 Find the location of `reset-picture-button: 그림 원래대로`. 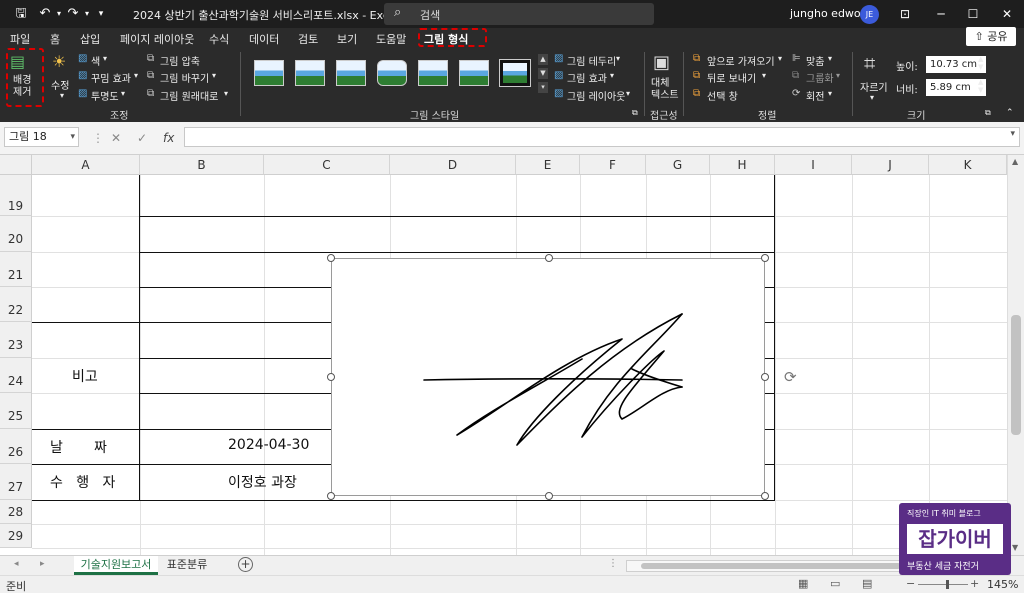

reset-picture-button: 그림 원래대로 is located at coordinates (189, 95).